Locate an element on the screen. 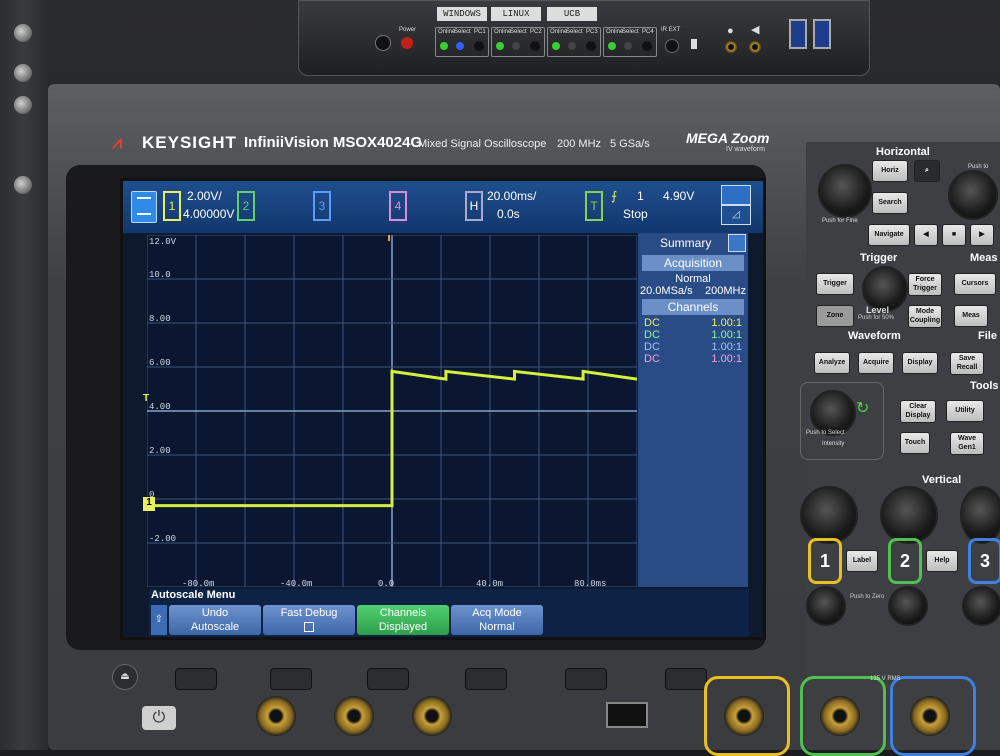  ch1-scale-knob is located at coordinates (829, 515).